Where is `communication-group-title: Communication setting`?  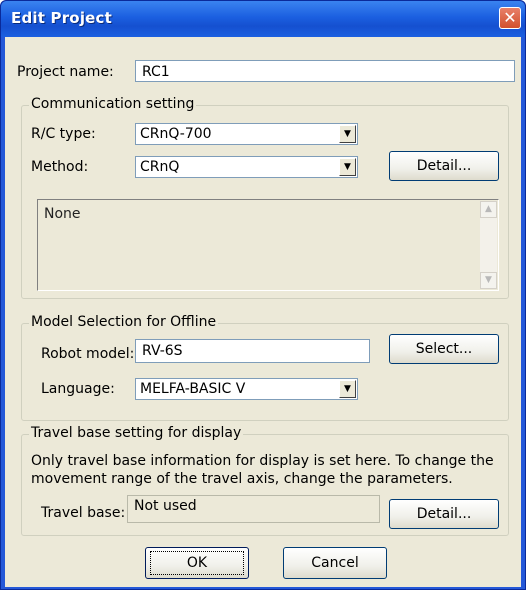 communication-group-title: Communication setting is located at coordinates (113, 104).